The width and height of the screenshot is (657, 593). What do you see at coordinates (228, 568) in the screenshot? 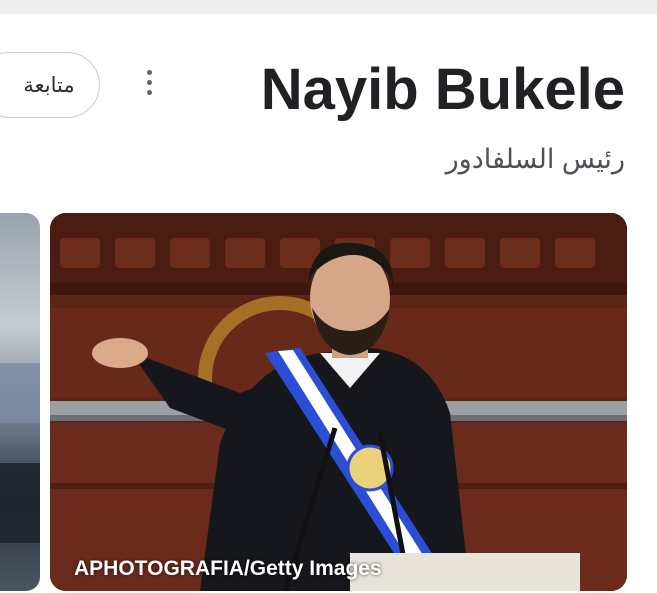
I see `photo-credit: APHOTOGRAFIA/Getty Images` at bounding box center [228, 568].